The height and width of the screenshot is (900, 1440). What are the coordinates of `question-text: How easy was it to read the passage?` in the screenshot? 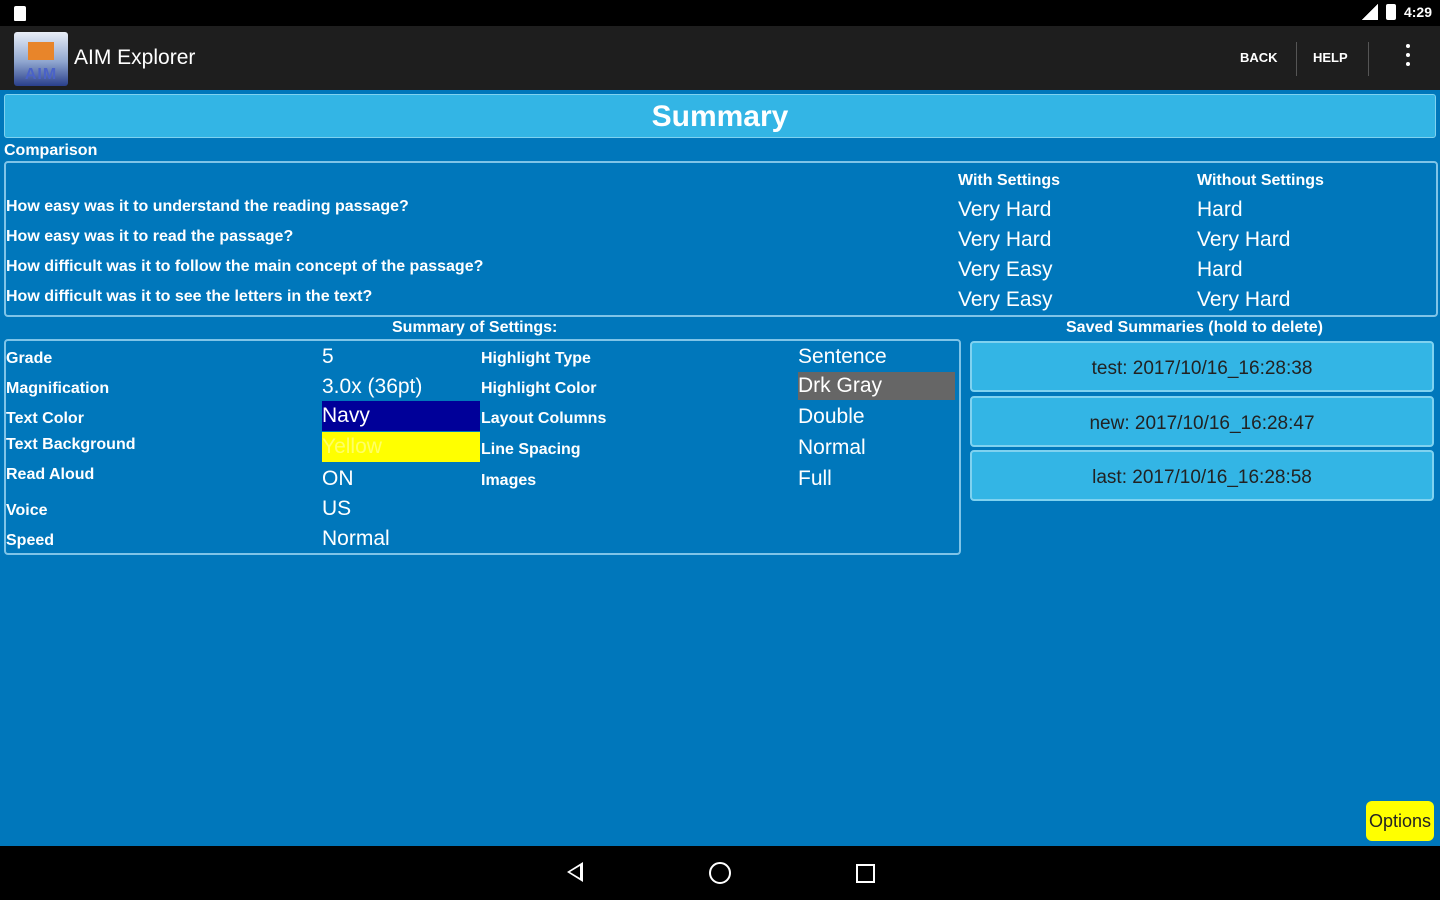 It's located at (150, 236).